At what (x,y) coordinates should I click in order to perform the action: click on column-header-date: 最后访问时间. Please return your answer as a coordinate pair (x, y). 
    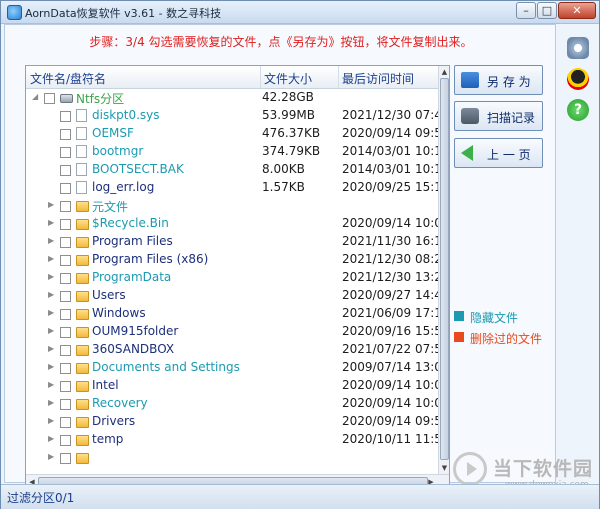
    Looking at the image, I should click on (378, 78).